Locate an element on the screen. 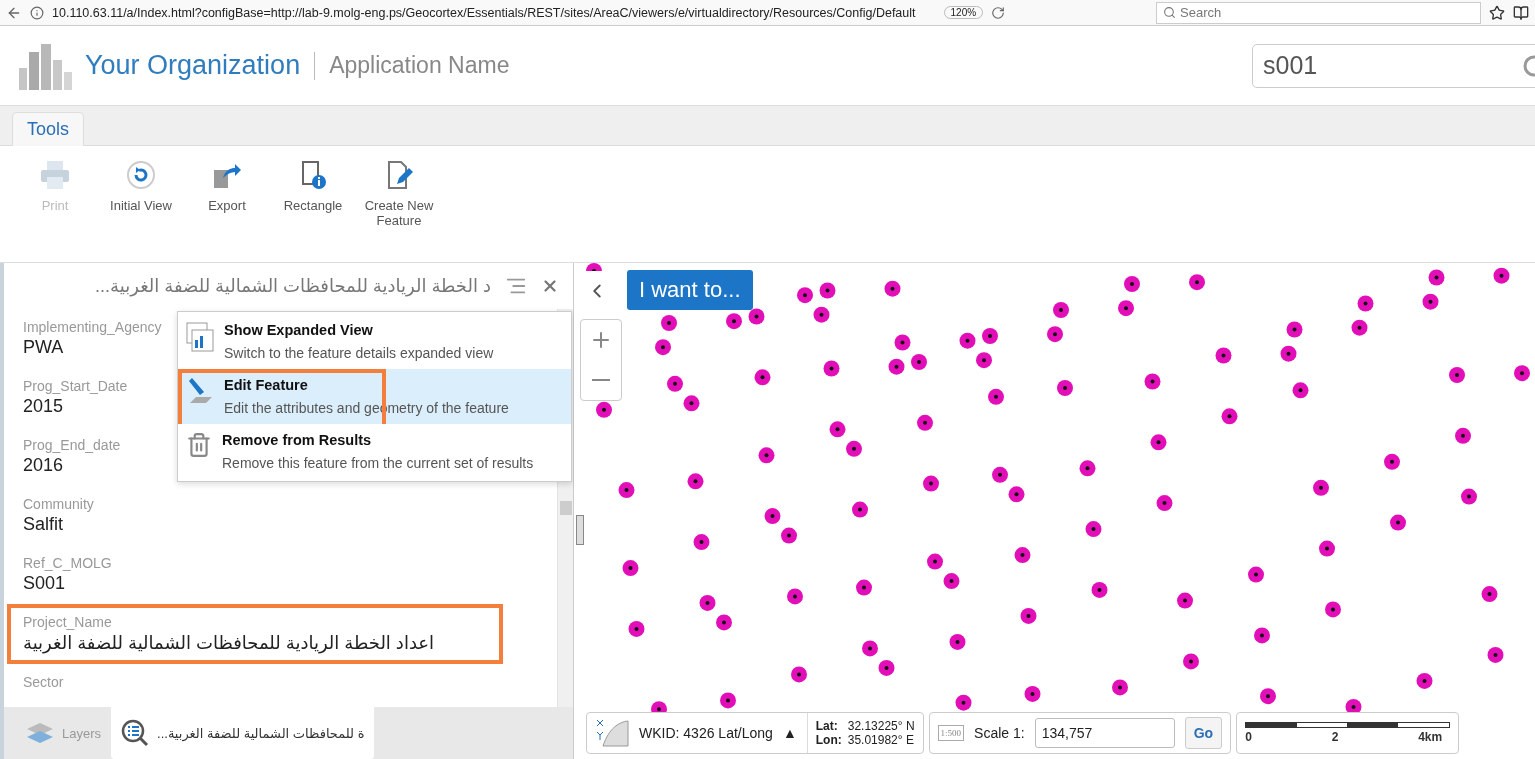 The height and width of the screenshot is (759, 1535). splitter-handle is located at coordinates (580, 530).